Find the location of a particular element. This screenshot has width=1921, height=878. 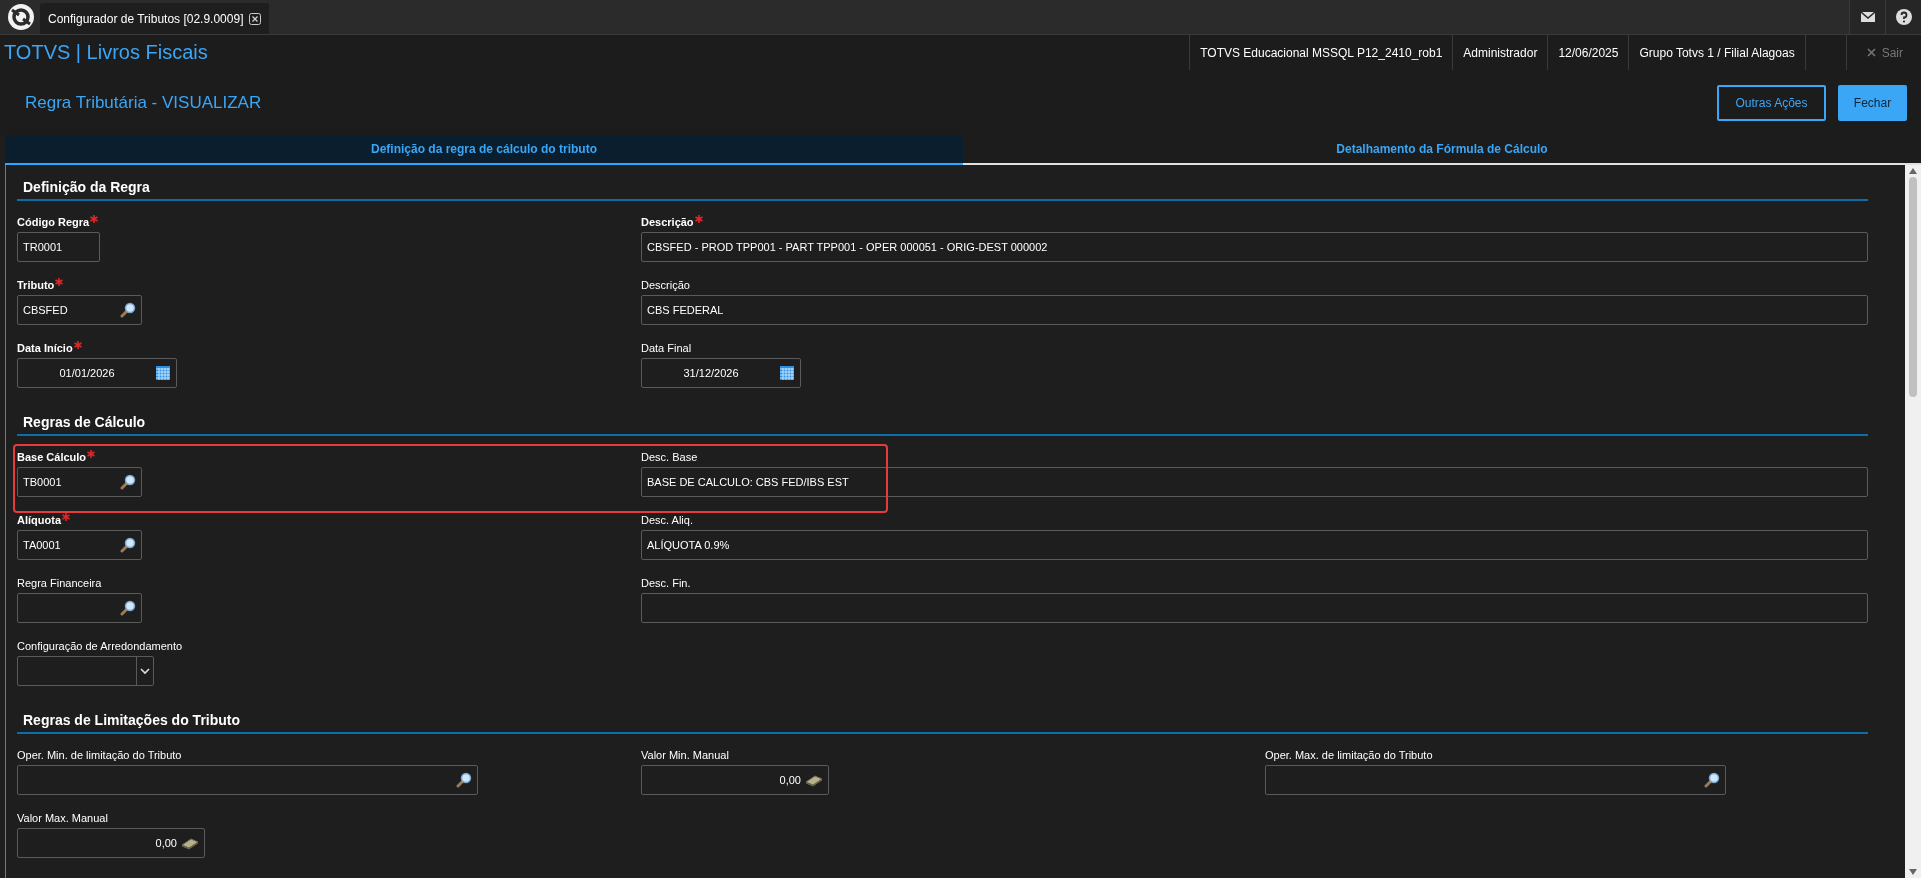

field-label: Oper. Max. de limitação do Tributo is located at coordinates (1349, 755).